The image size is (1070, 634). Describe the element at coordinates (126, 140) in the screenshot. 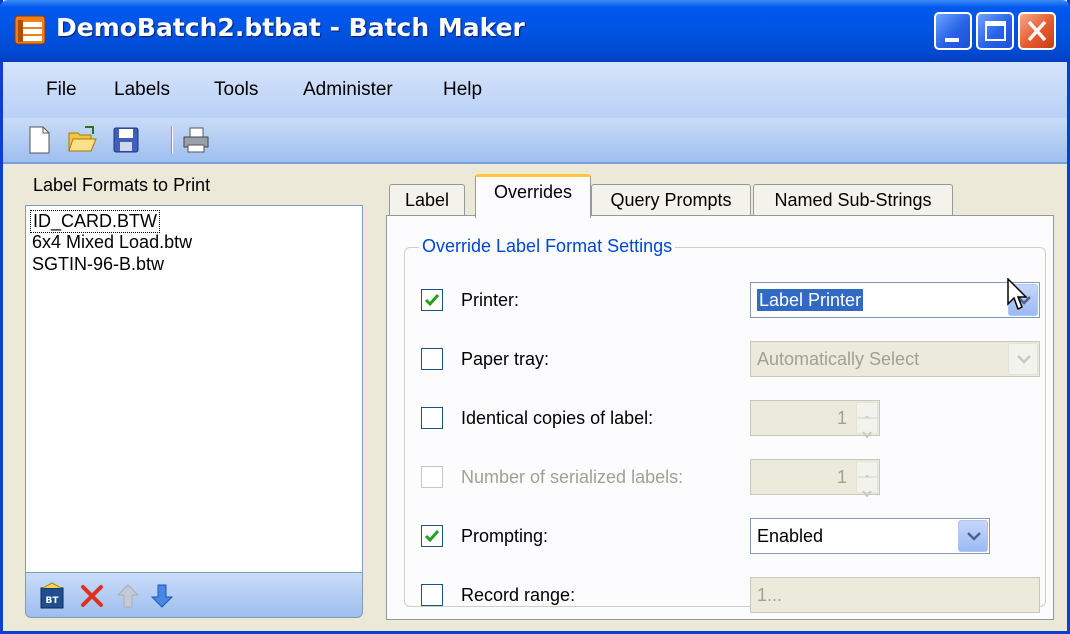

I see `save-icon` at that location.